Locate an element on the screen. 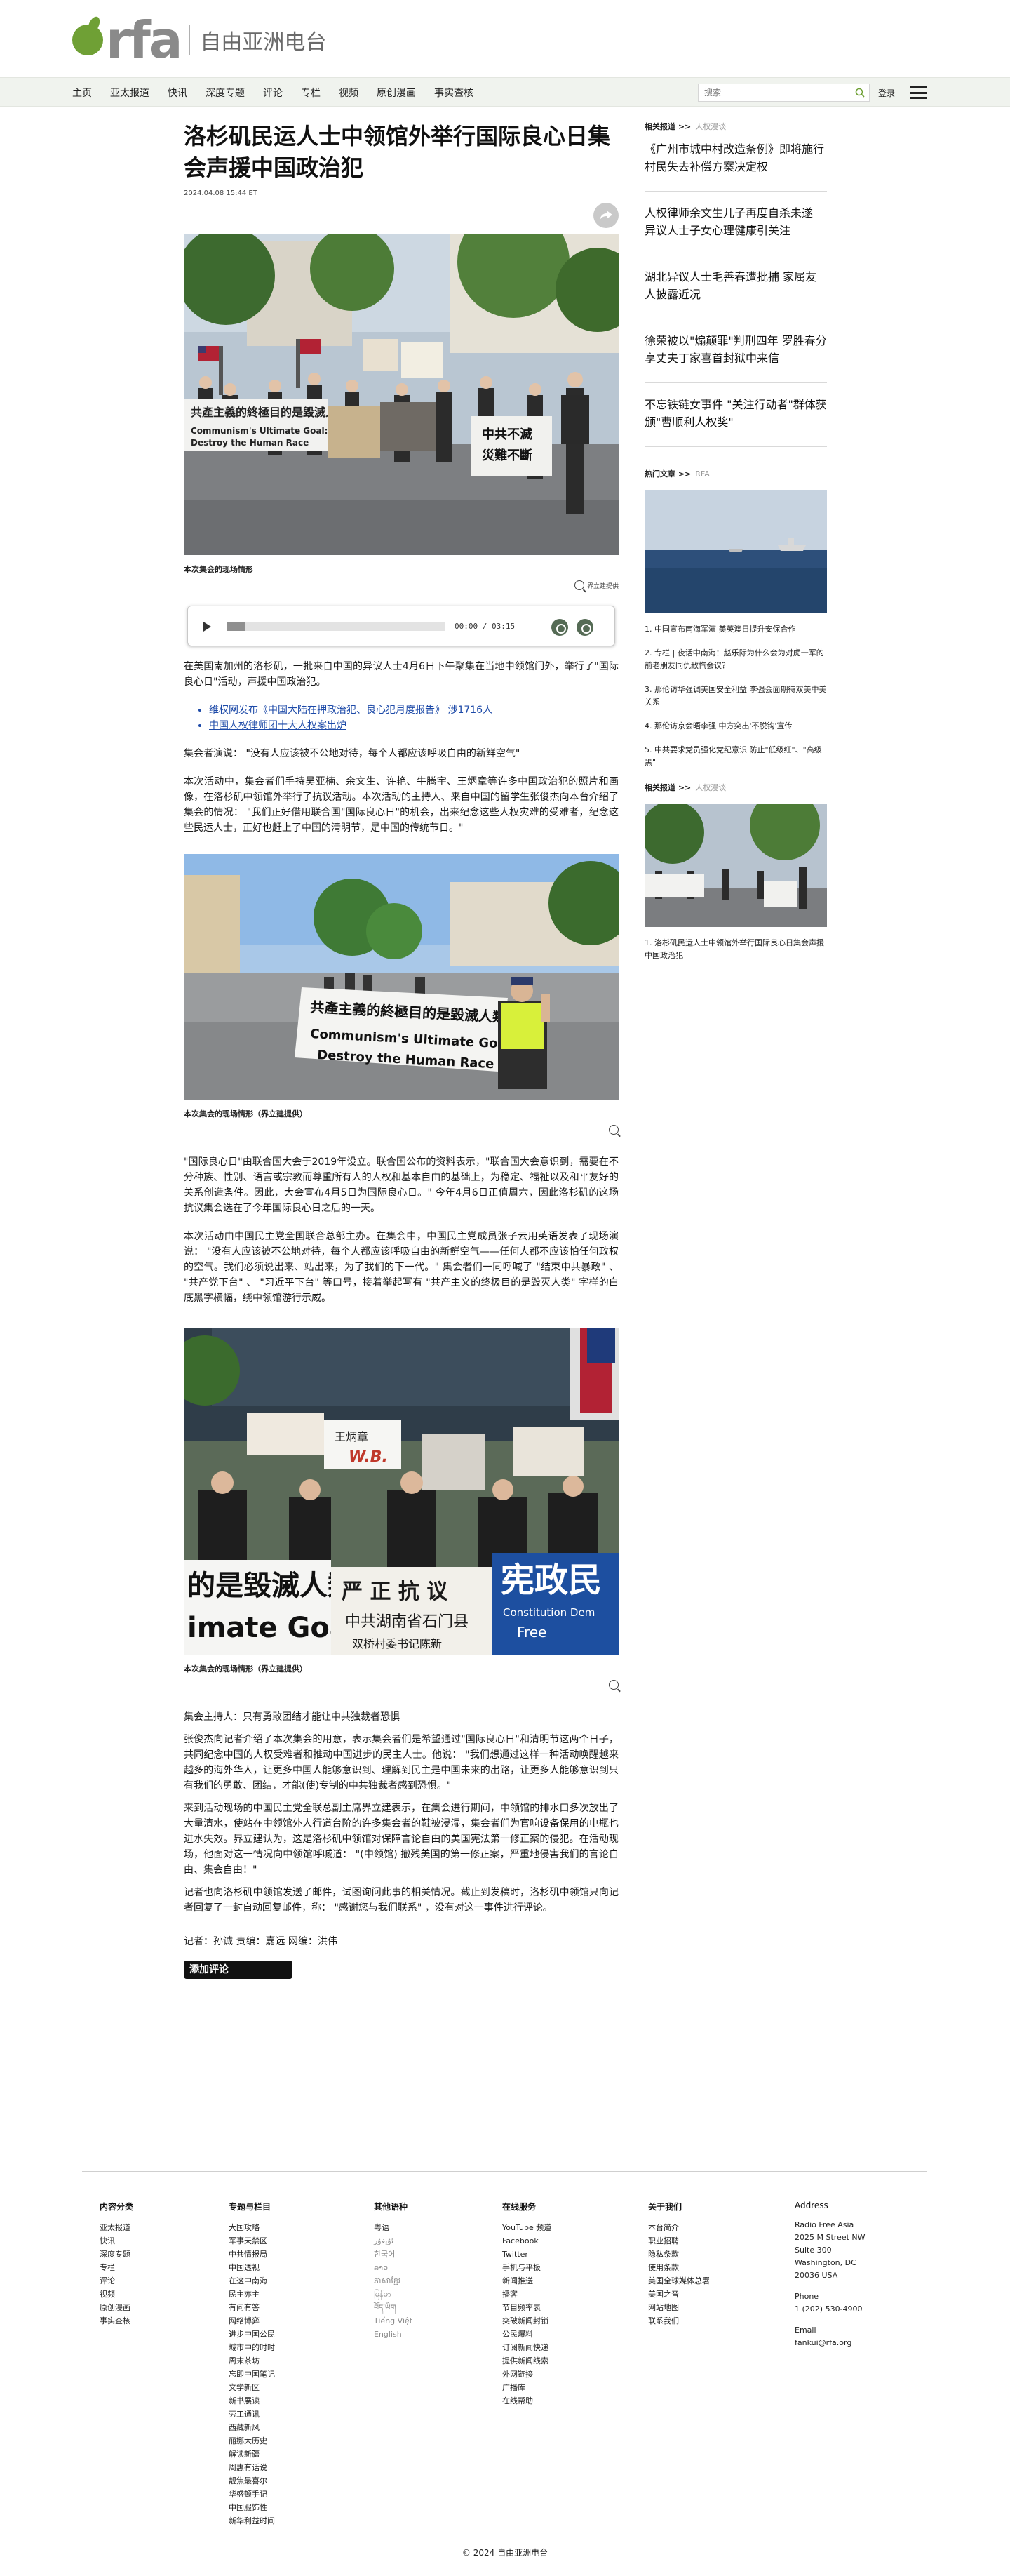 This screenshot has width=1010, height=2576. add-comment-button: 添加评论 is located at coordinates (238, 1970).